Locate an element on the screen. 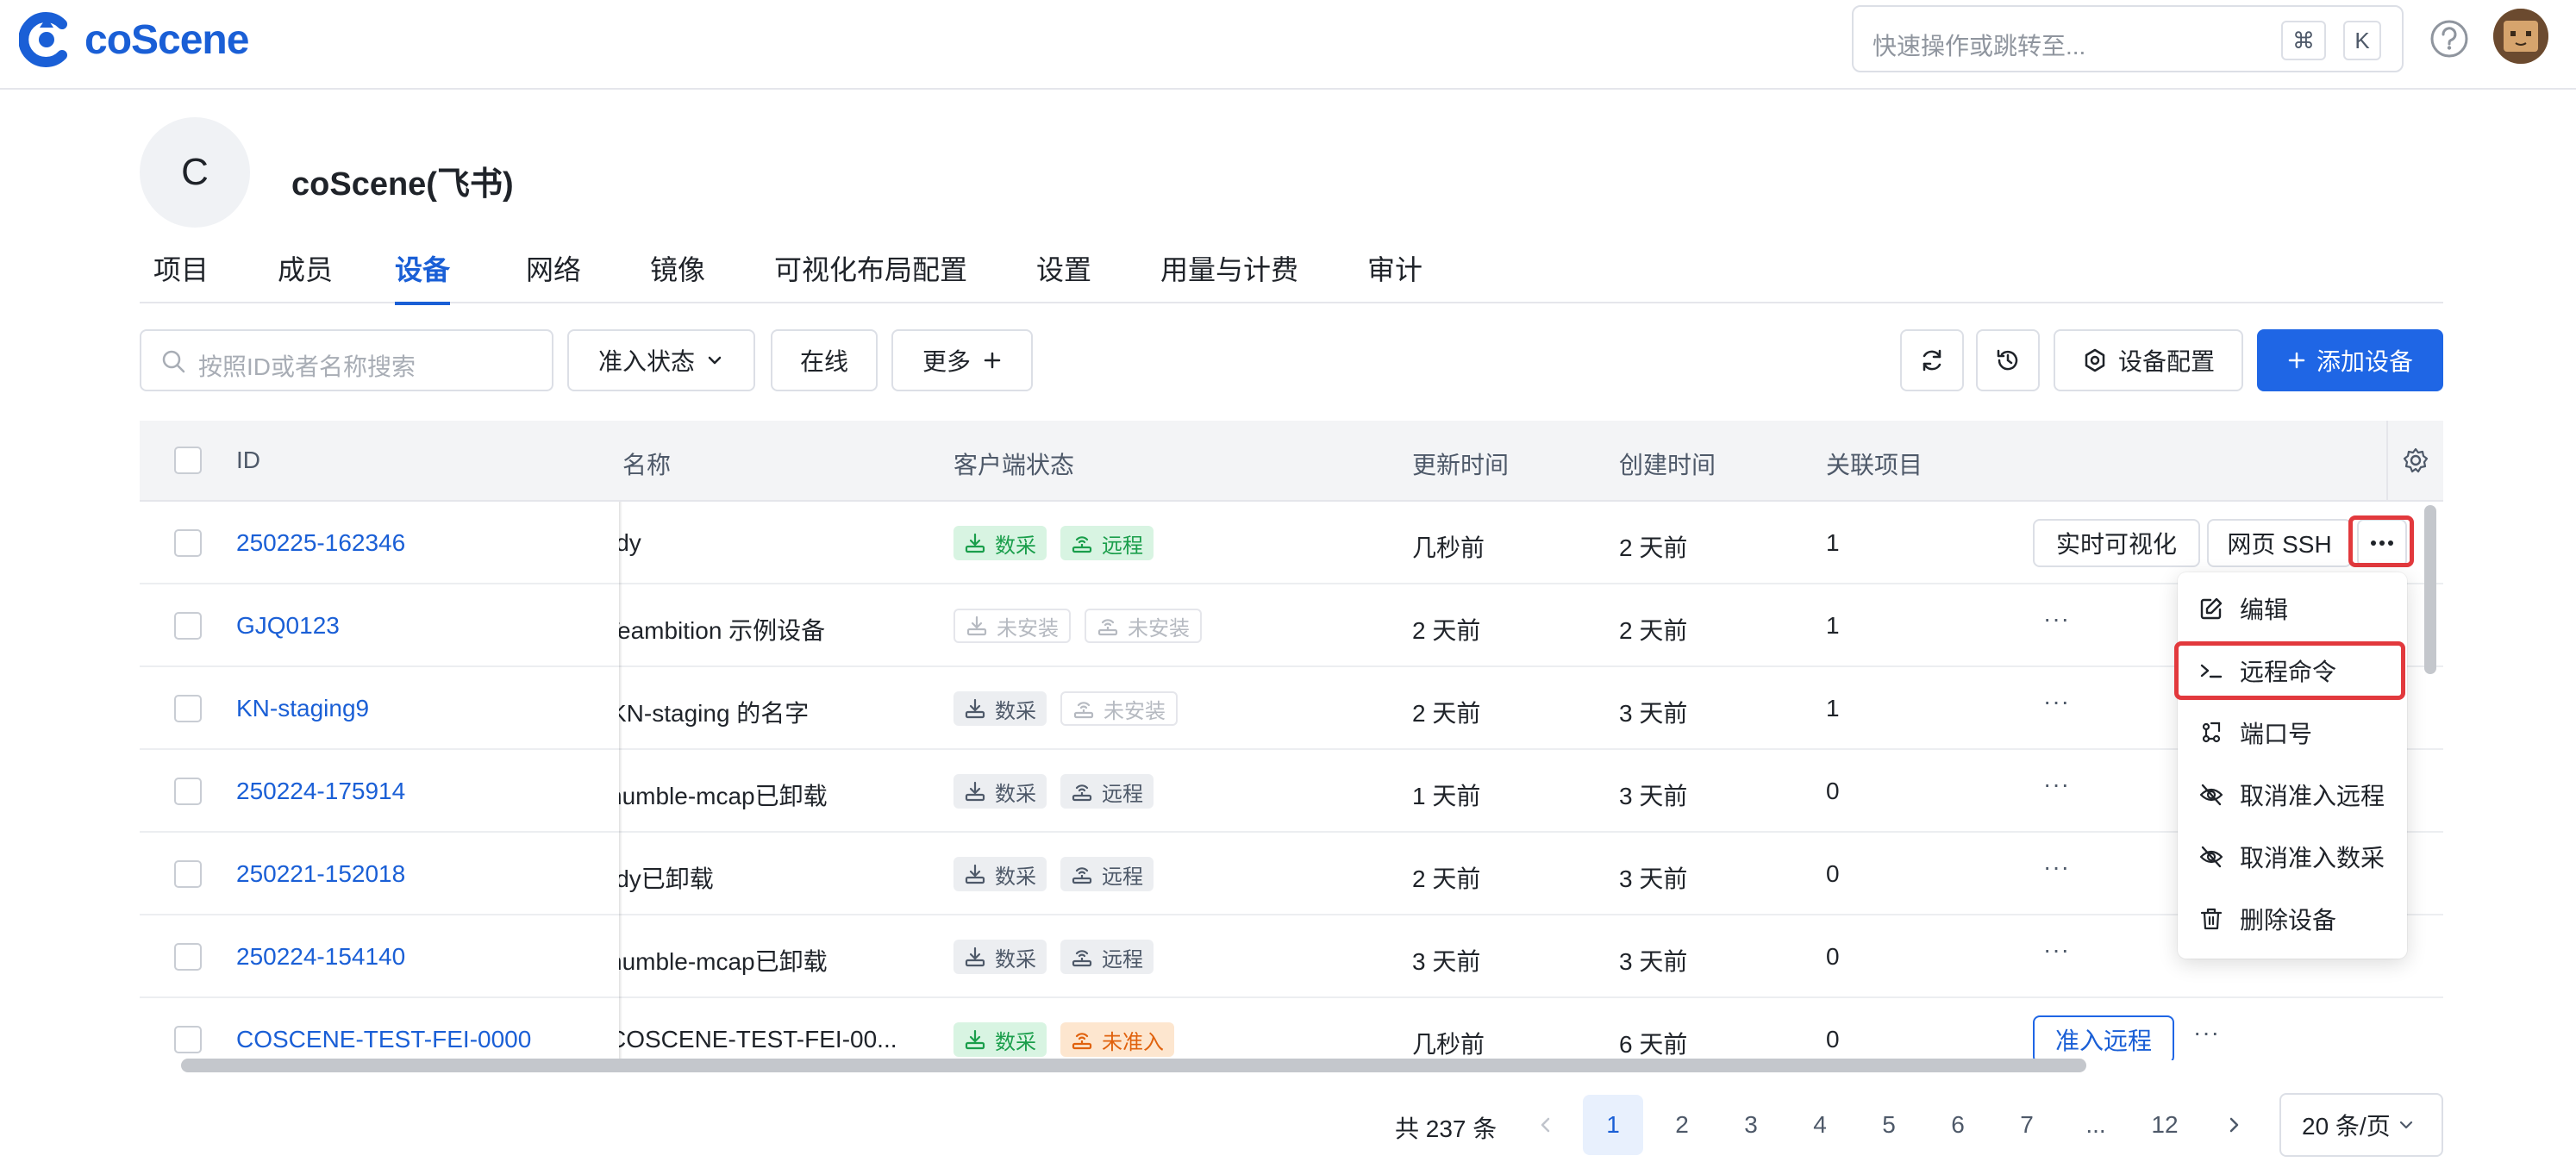  status-tag-collect: 未安装 is located at coordinates (1012, 626).